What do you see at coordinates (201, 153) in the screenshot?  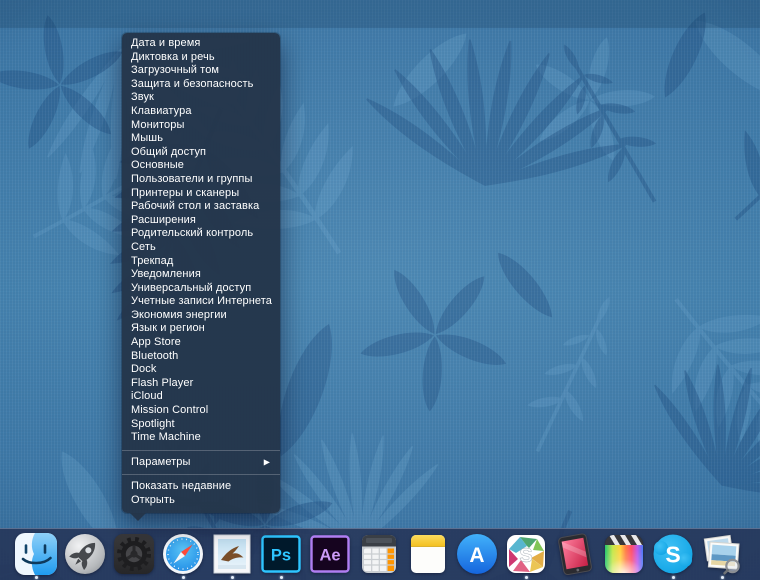 I see `menu-item: Общий доступ` at bounding box center [201, 153].